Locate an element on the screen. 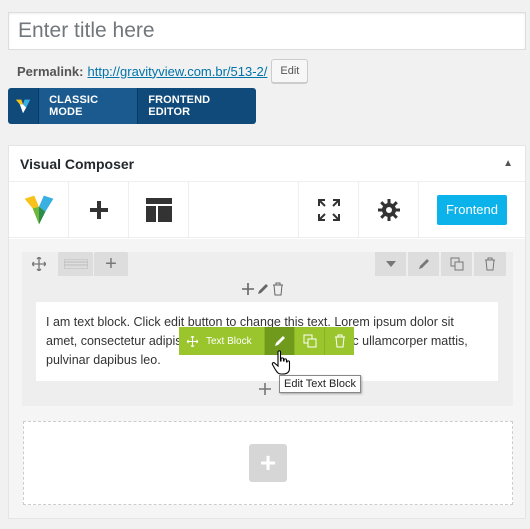 Image resolution: width=530 pixels, height=529 pixels. column-controls is located at coordinates (263, 290).